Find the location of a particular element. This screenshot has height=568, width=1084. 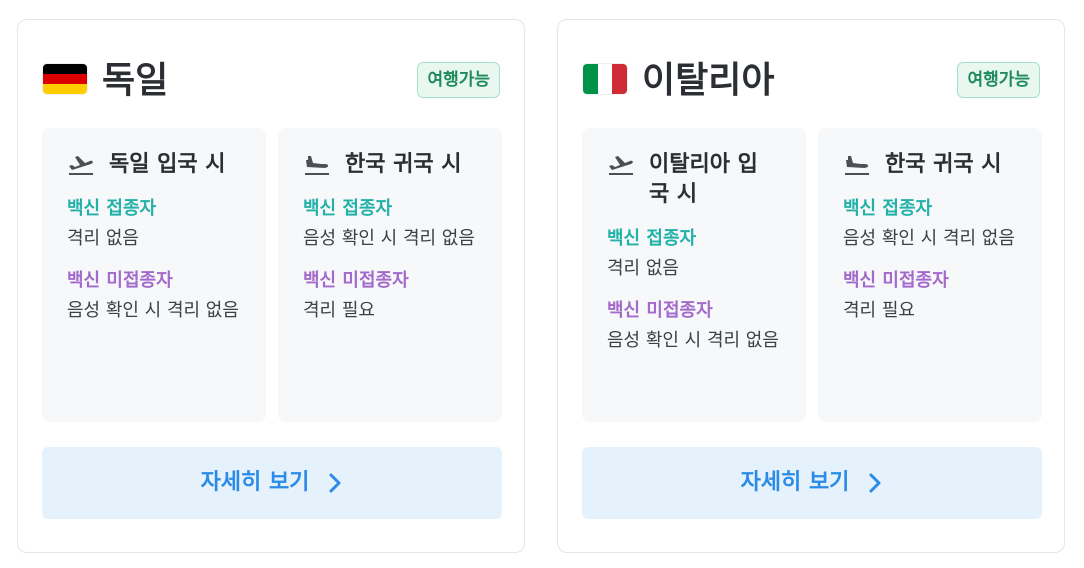

country-name: 독일 is located at coordinates (135, 80).